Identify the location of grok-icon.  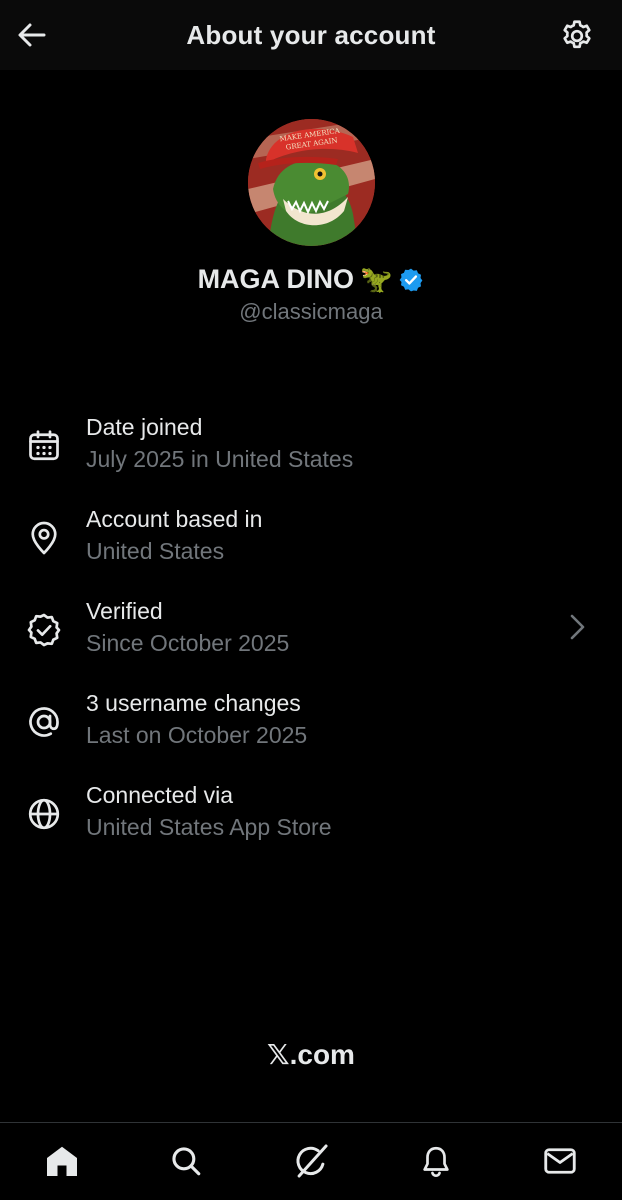
(312, 1161).